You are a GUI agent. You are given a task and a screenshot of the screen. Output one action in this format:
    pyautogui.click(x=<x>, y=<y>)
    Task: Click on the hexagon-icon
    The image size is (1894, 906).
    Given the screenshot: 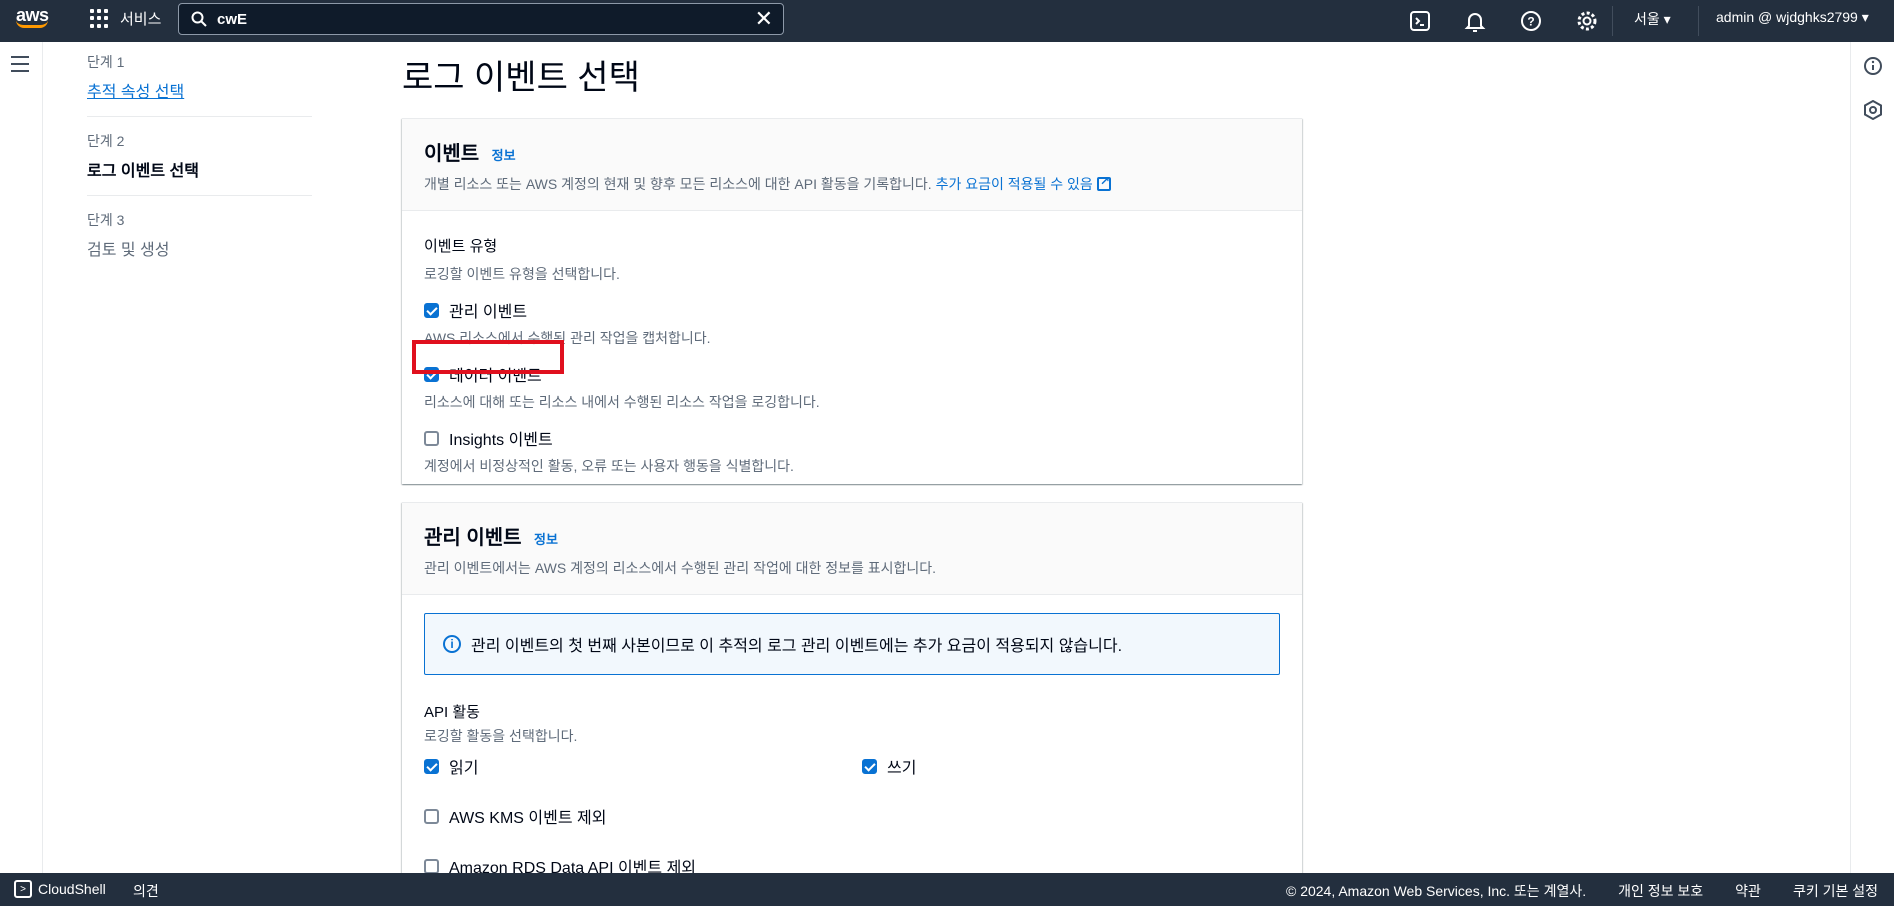 What is the action you would take?
    pyautogui.click(x=1873, y=110)
    